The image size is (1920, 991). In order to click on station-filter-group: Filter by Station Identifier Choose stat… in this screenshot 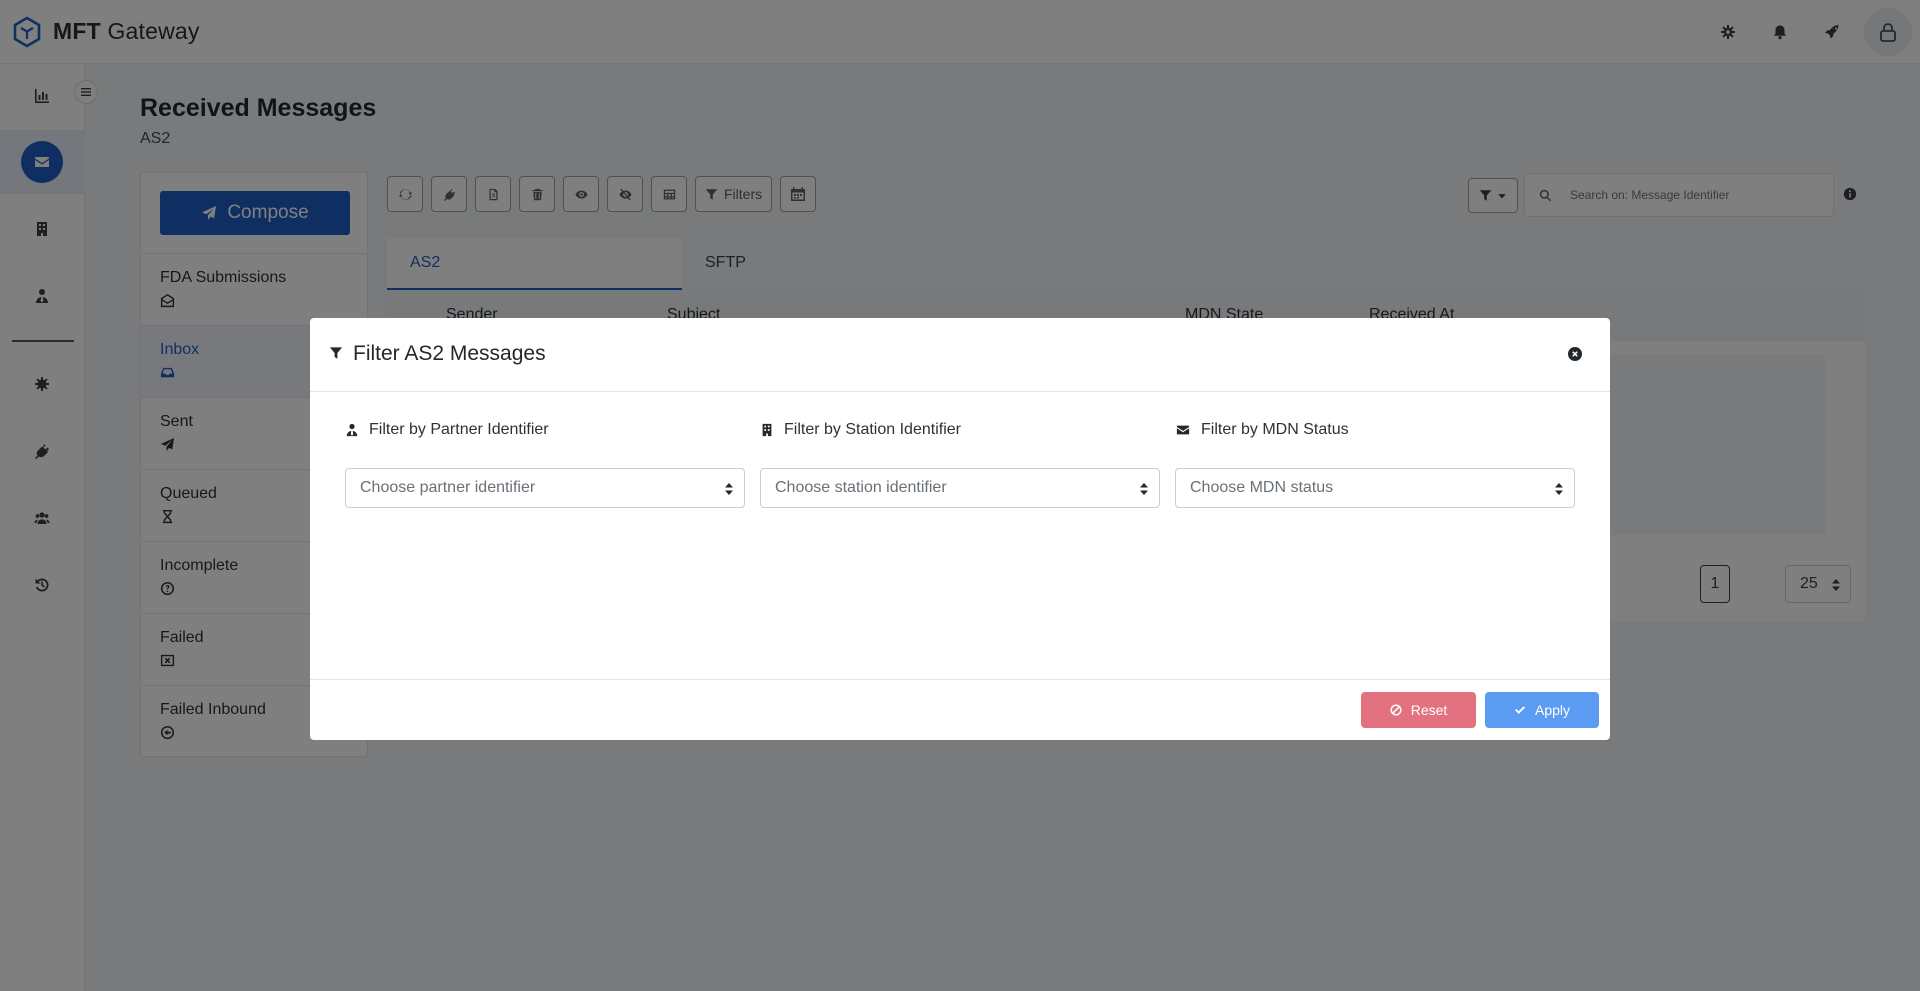, I will do `click(960, 464)`.